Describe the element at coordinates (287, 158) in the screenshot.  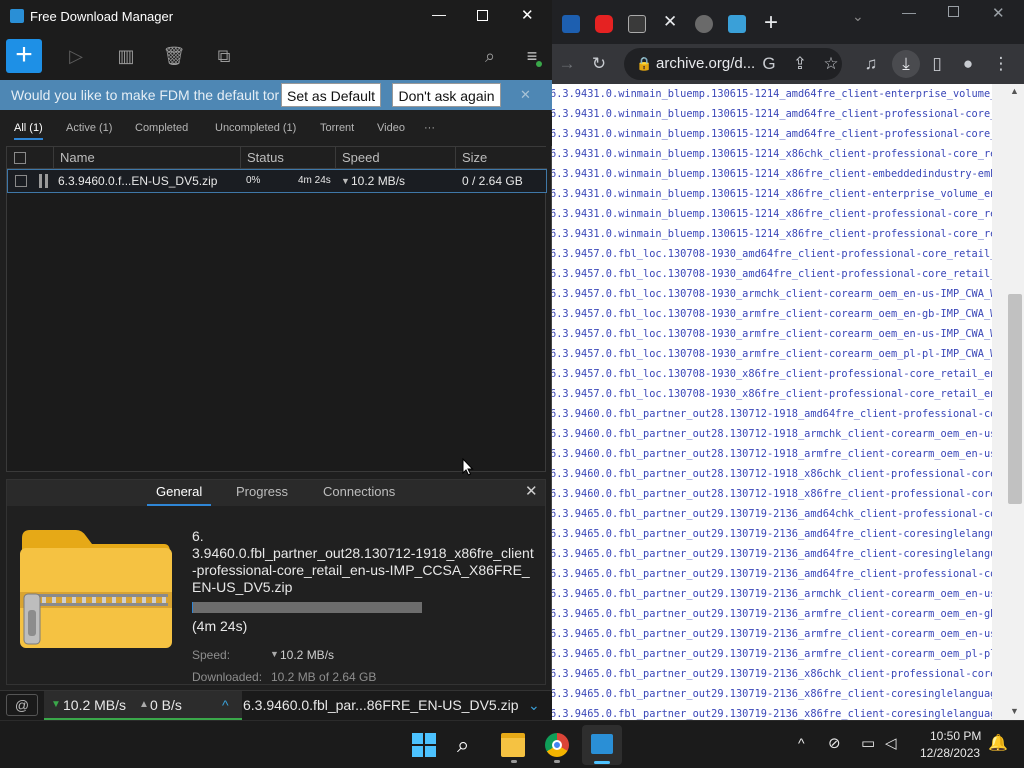
I see `column-status: Status` at that location.